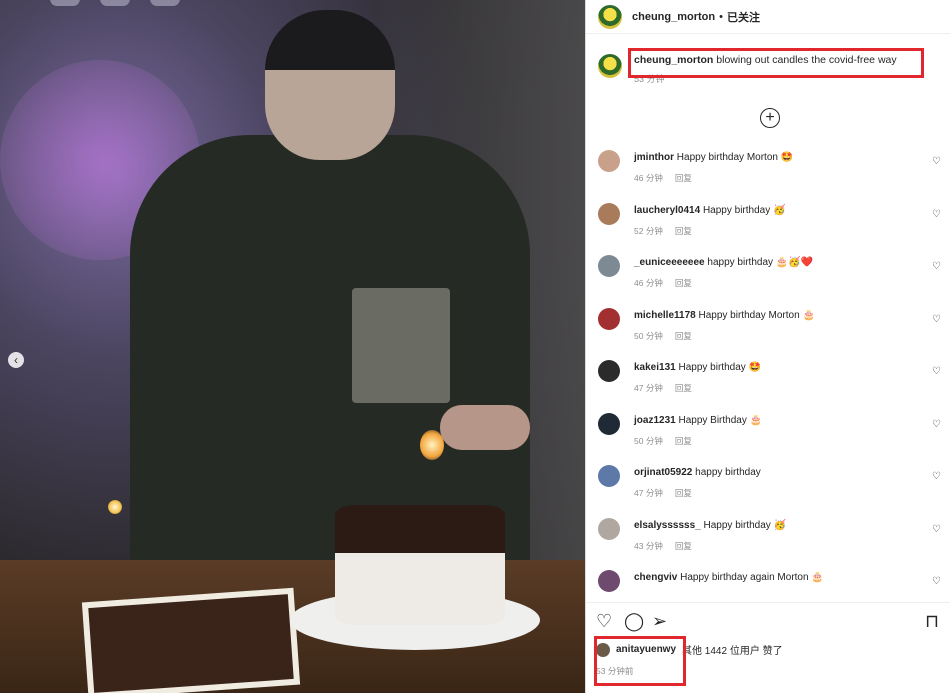 This screenshot has width=950, height=693. What do you see at coordinates (794, 262) in the screenshot?
I see `comment-emoji: 🎂🥳❤️` at bounding box center [794, 262].